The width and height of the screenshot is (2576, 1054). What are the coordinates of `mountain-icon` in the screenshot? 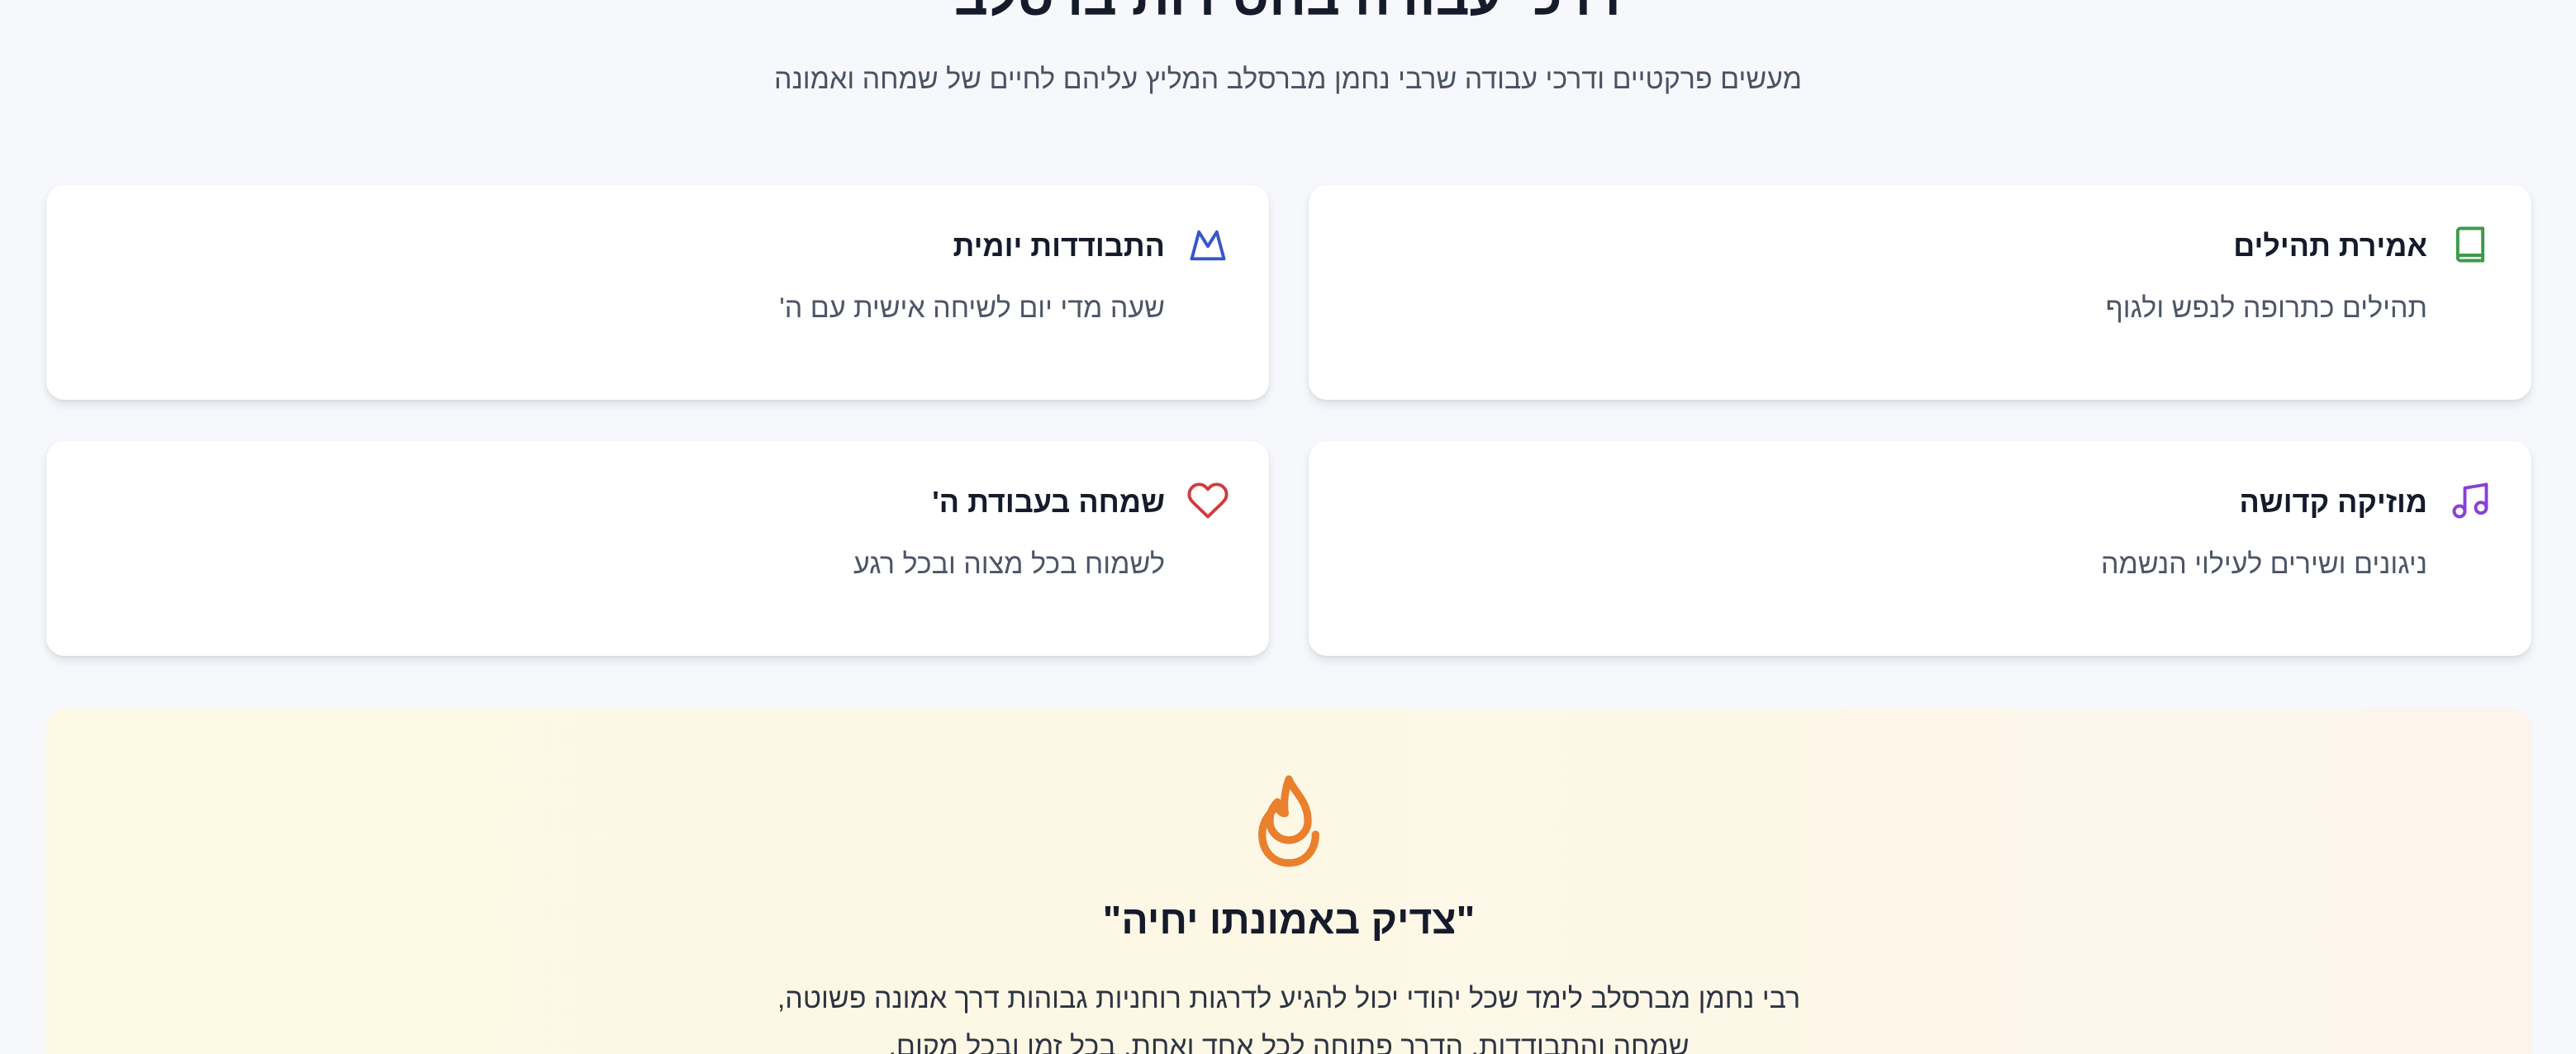 It's located at (1207, 244).